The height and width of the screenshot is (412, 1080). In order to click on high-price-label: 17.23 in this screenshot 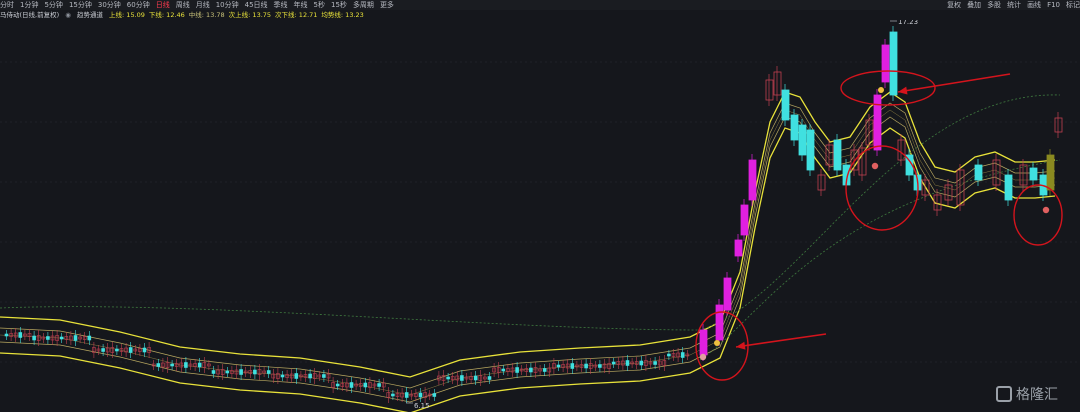, I will do `click(908, 23)`.